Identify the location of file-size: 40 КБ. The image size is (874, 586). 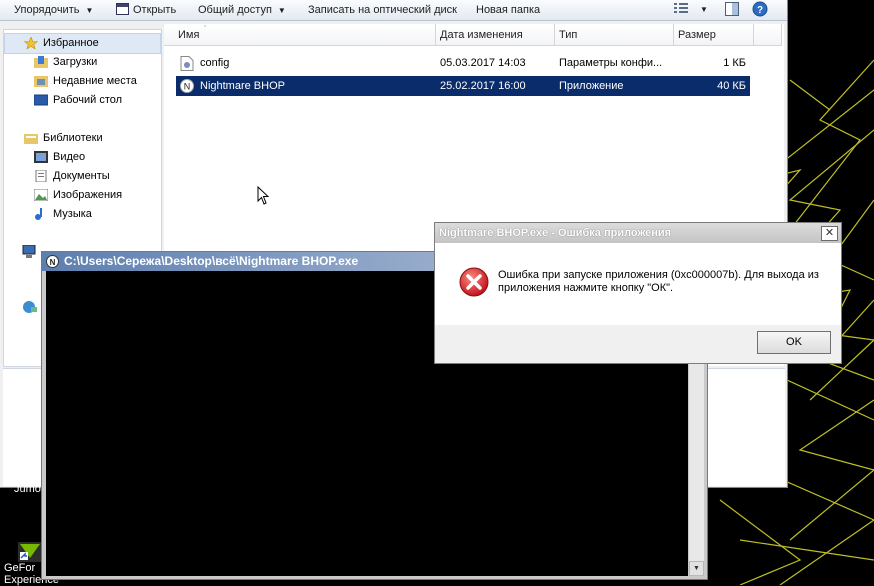
(731, 86).